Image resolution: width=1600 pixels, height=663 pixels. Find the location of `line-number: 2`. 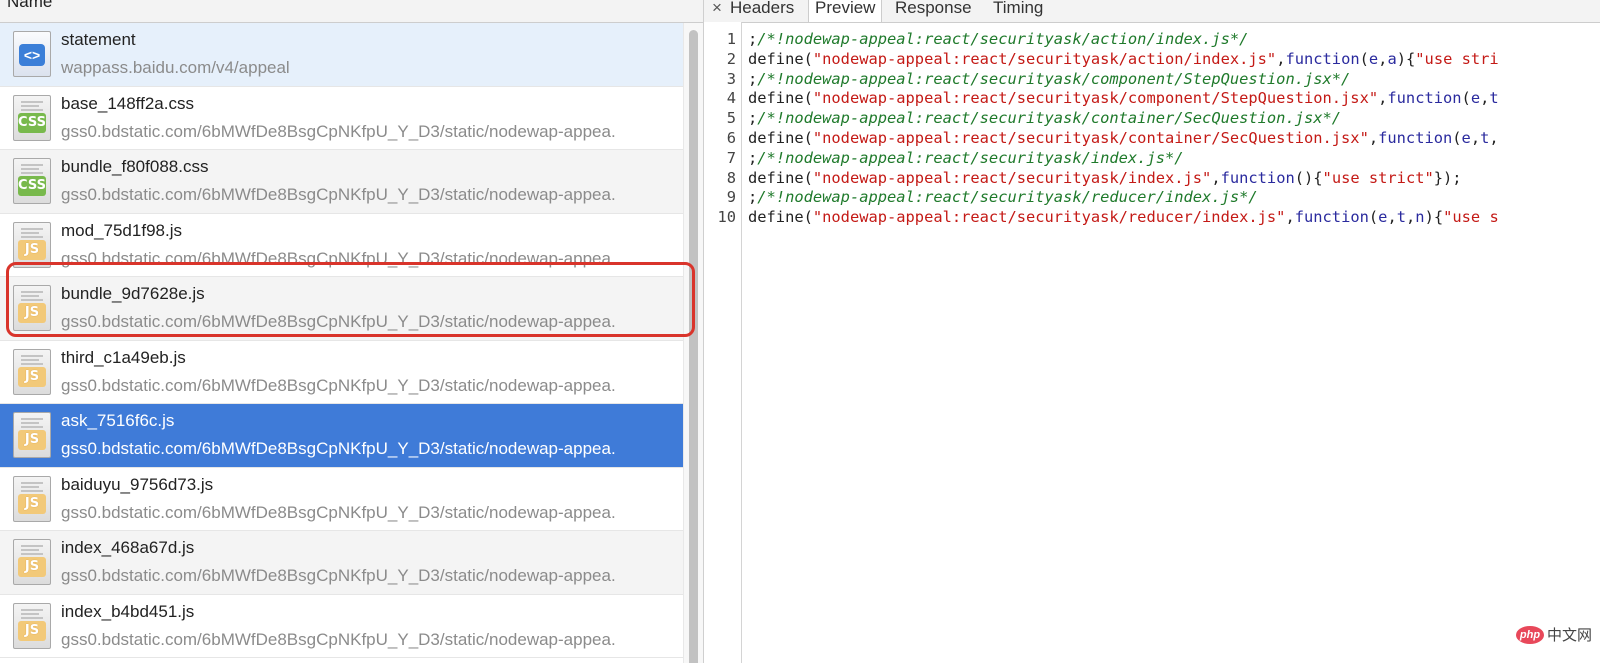

line-number: 2 is located at coordinates (731, 58).